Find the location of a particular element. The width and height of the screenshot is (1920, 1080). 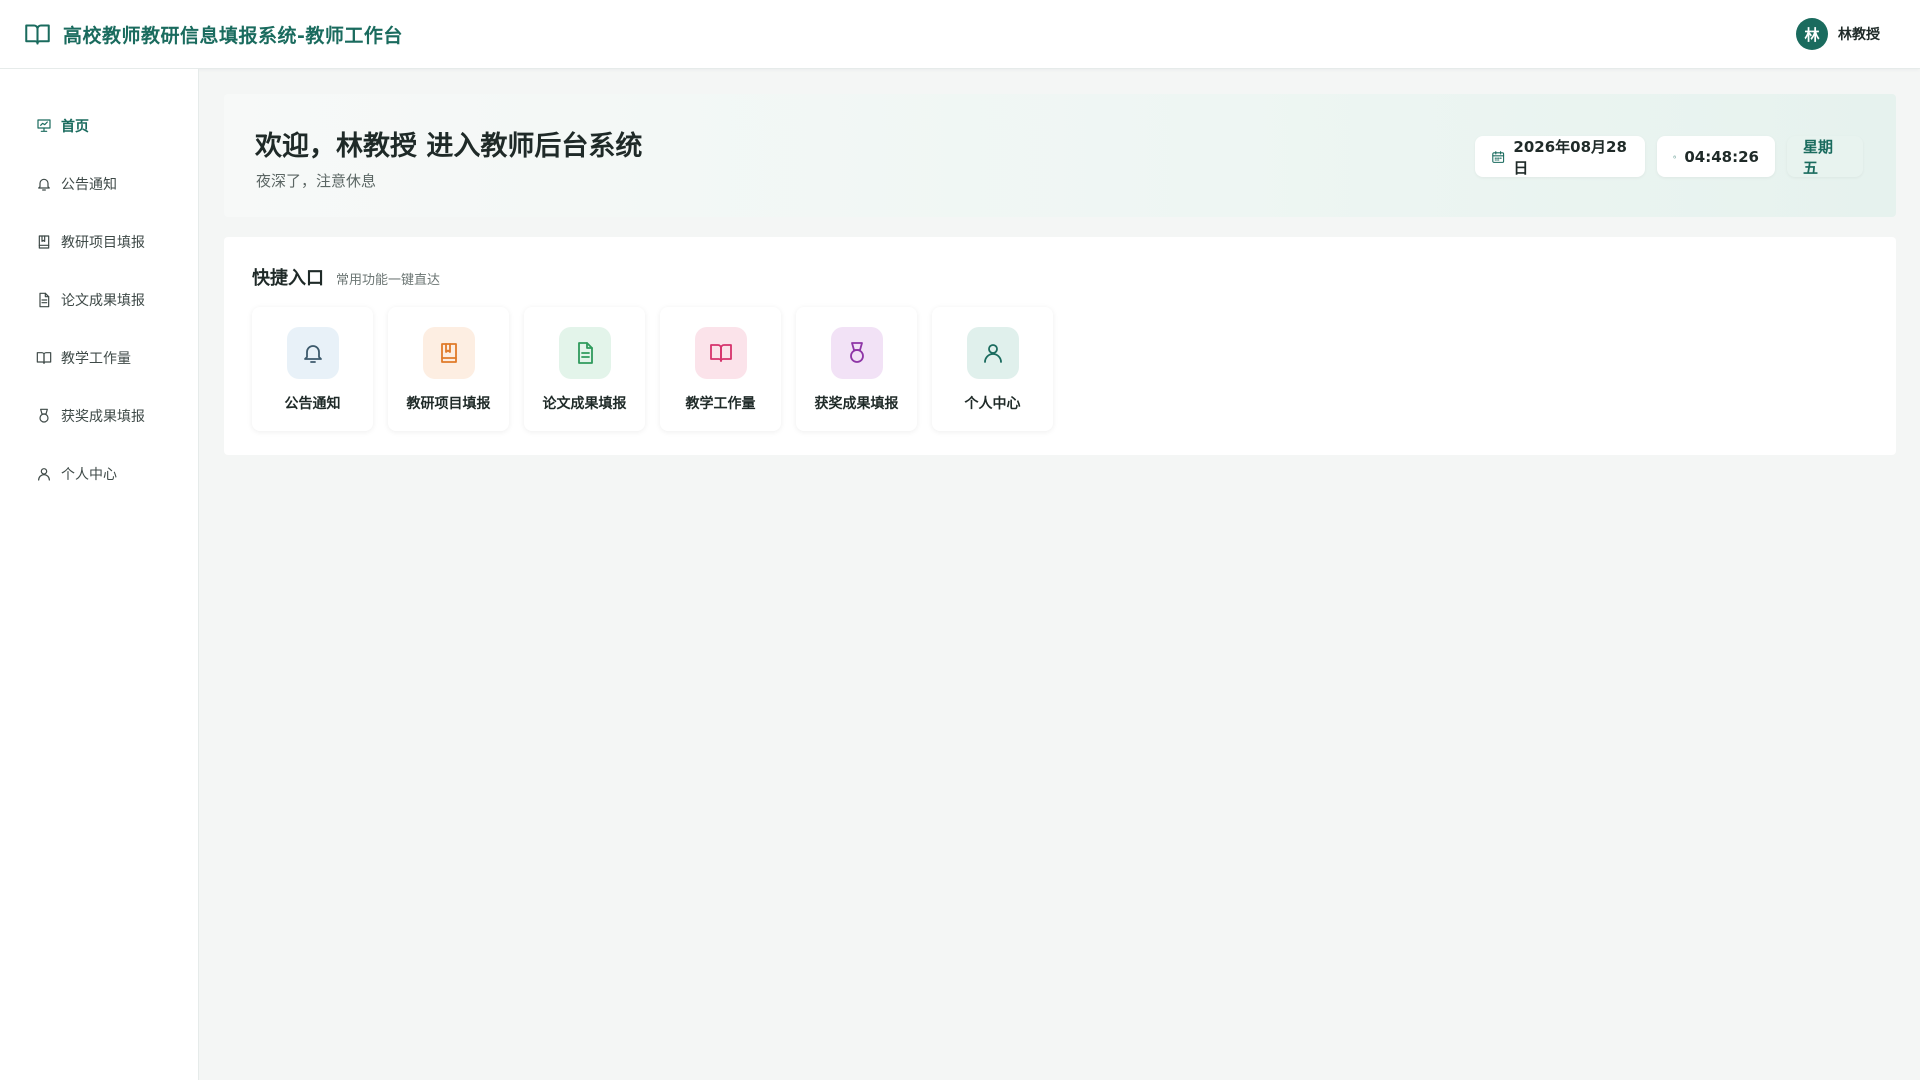

sidebar-item-label: 获奖成果填报 is located at coordinates (103, 417).